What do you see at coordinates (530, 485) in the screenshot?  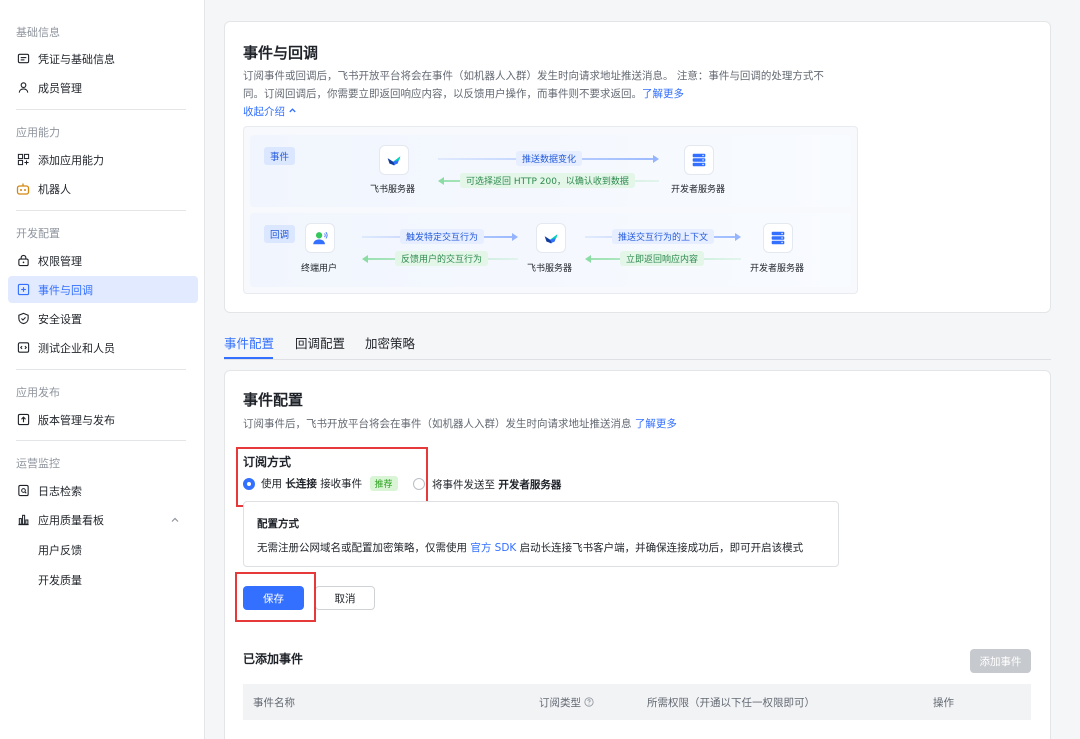 I see `option-bold-text: 开发者服务器` at bounding box center [530, 485].